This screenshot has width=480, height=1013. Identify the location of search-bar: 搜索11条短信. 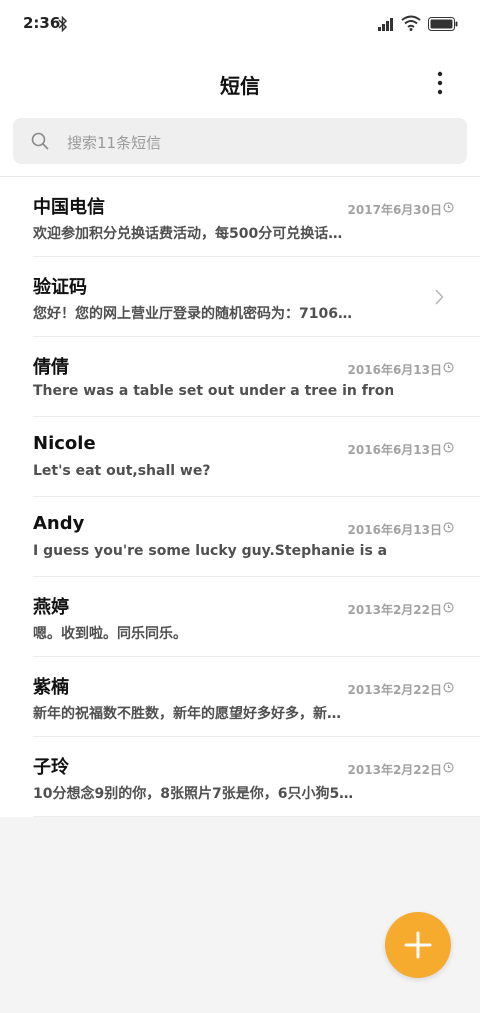
(240, 145).